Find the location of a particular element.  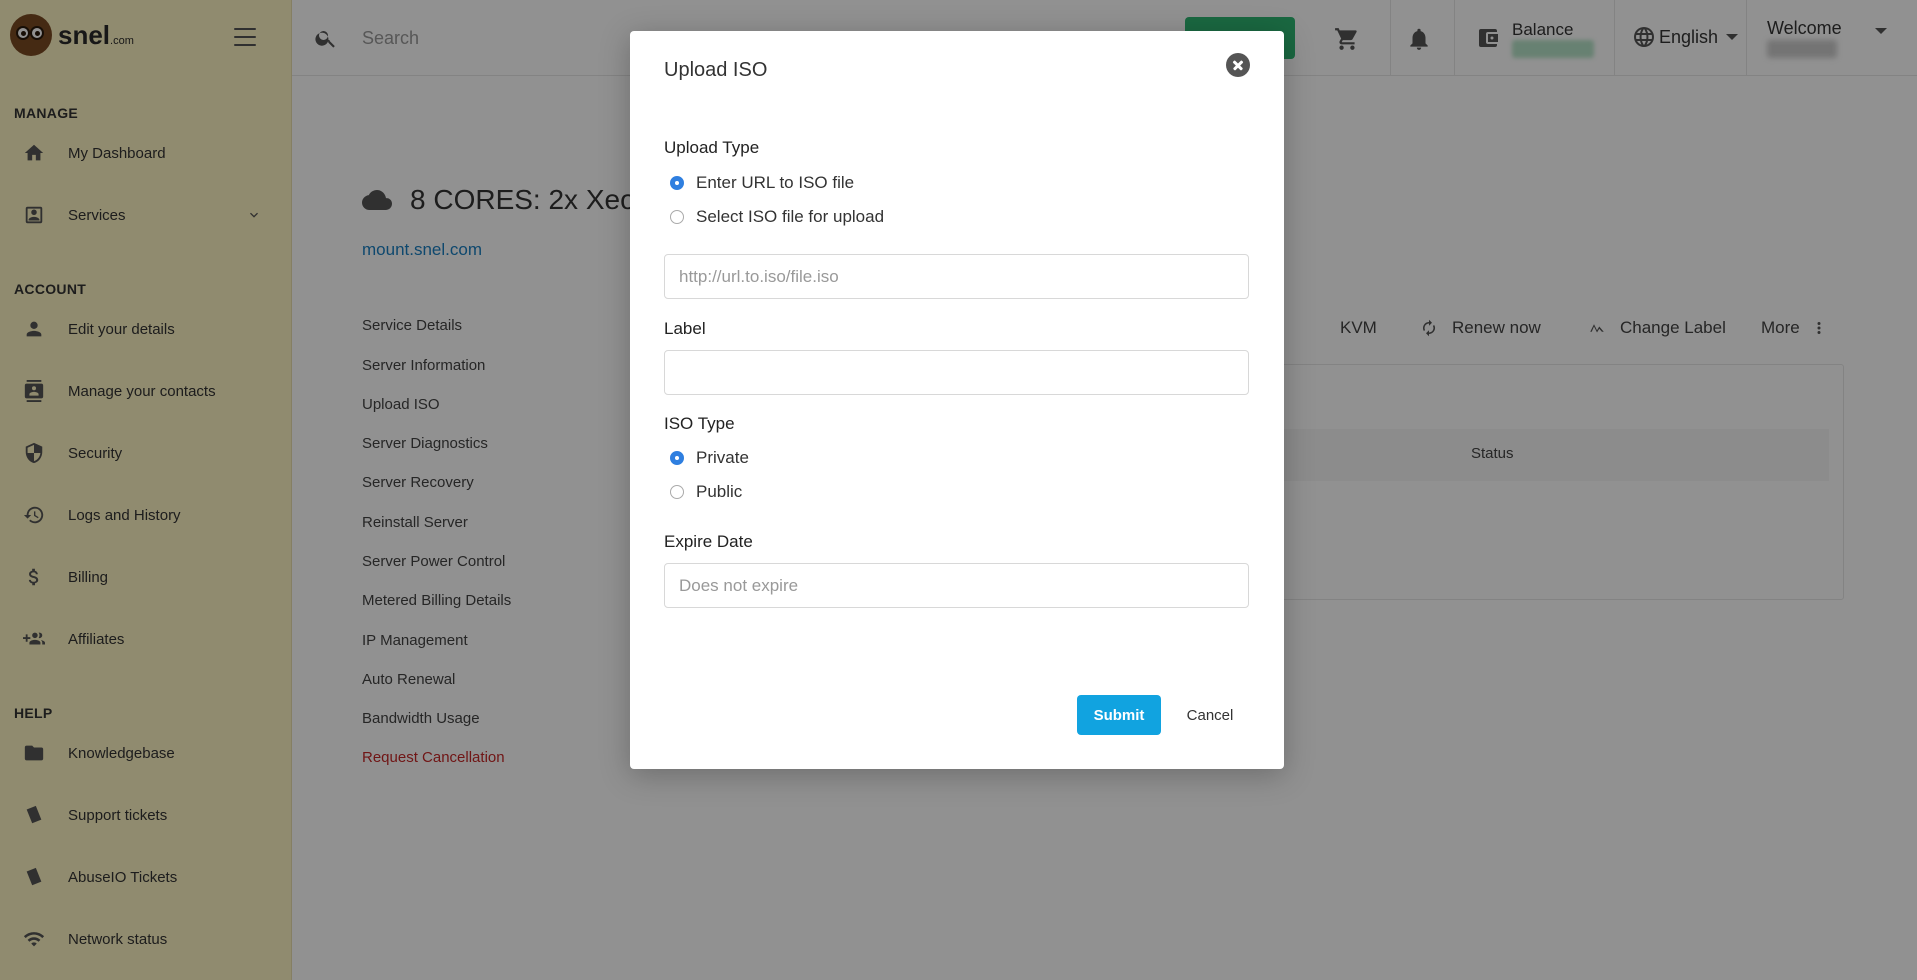

label-field-label: Label is located at coordinates (685, 328).